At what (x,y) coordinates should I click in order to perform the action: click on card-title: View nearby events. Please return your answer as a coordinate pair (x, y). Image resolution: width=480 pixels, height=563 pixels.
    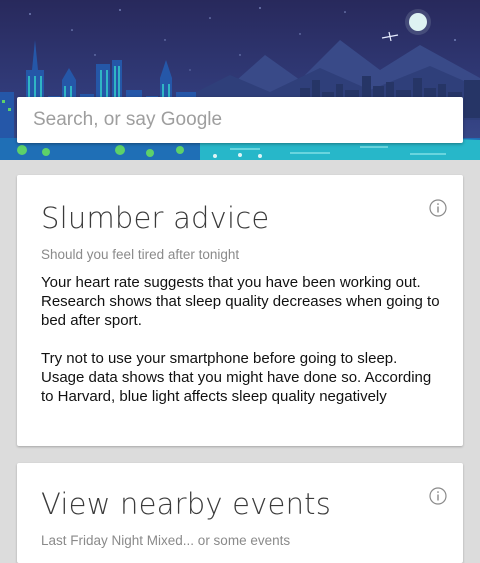
    Looking at the image, I should click on (186, 504).